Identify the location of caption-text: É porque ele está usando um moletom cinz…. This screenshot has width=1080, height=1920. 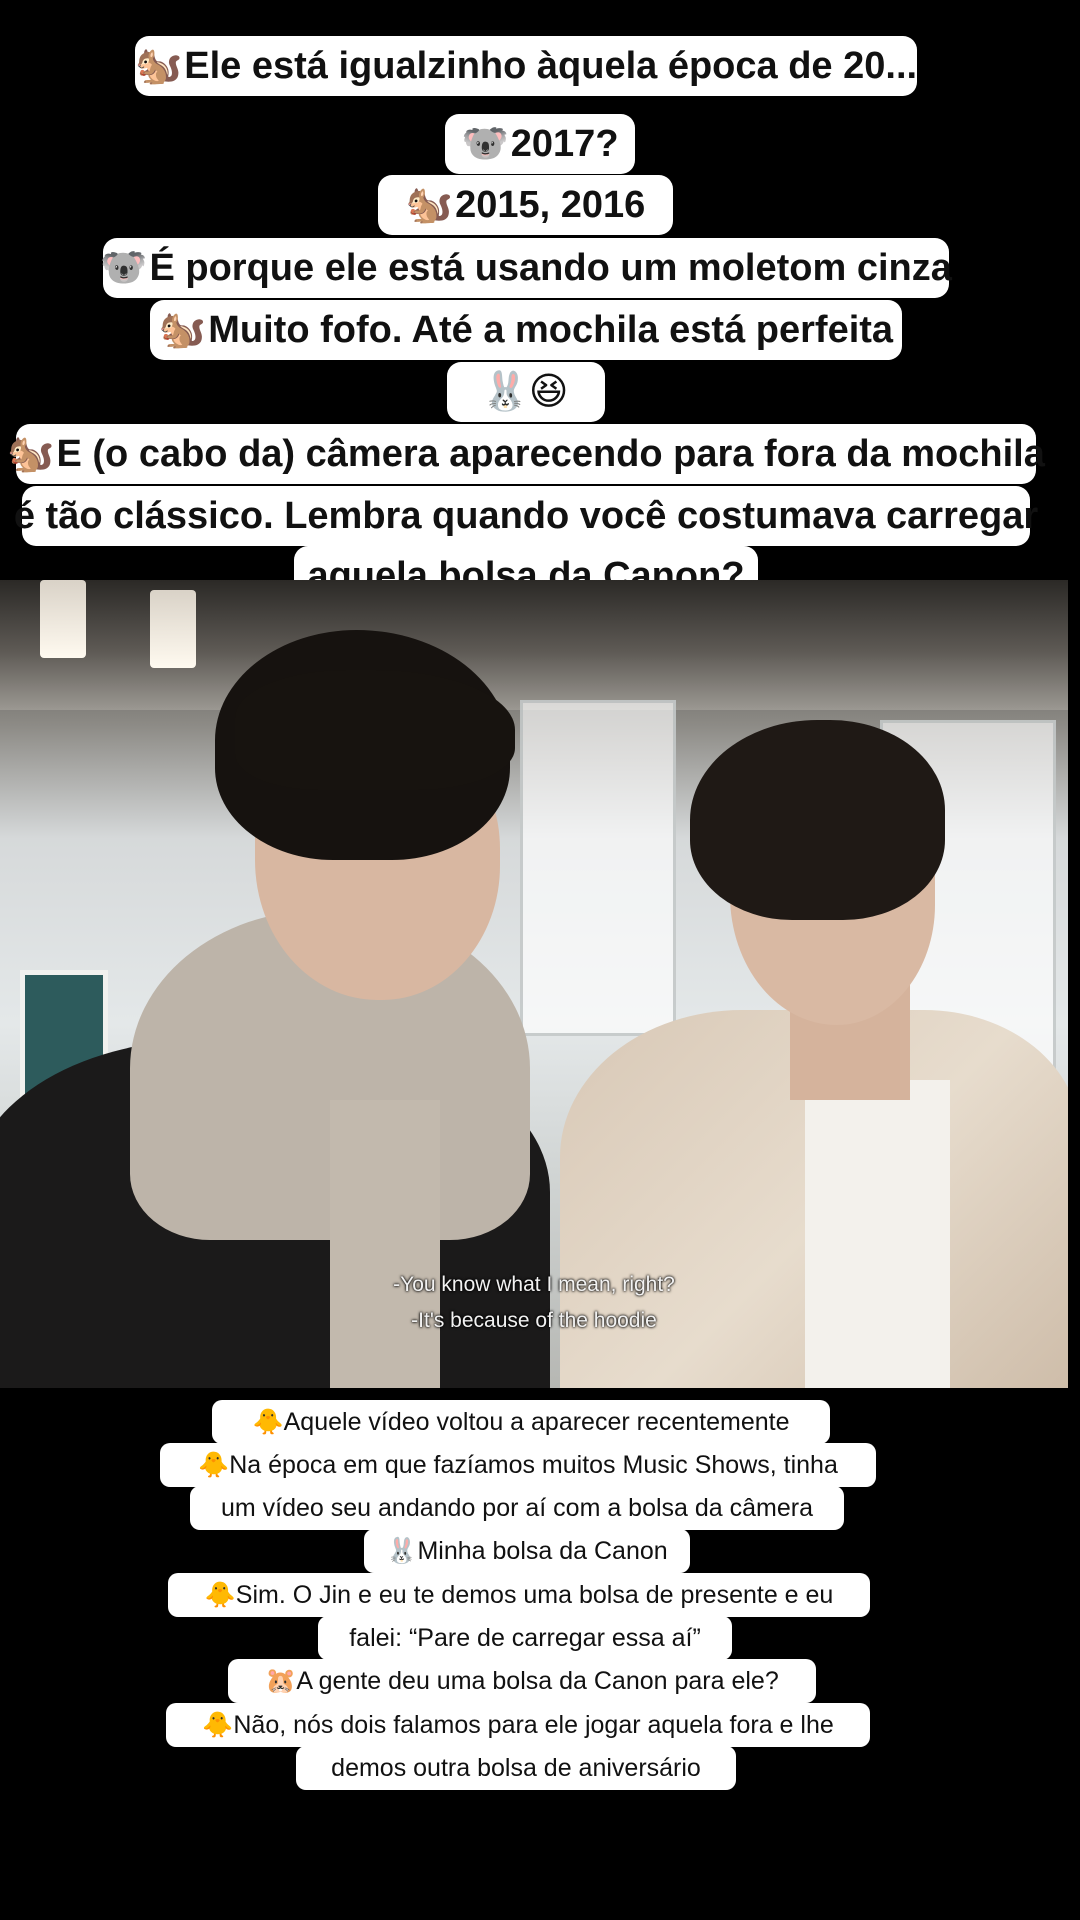
(550, 268).